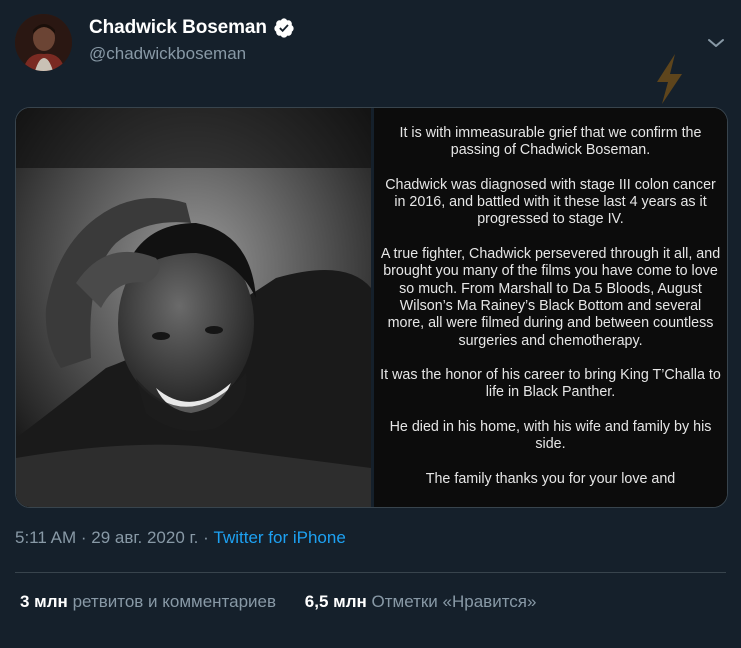  What do you see at coordinates (370, 572) in the screenshot?
I see `divider` at bounding box center [370, 572].